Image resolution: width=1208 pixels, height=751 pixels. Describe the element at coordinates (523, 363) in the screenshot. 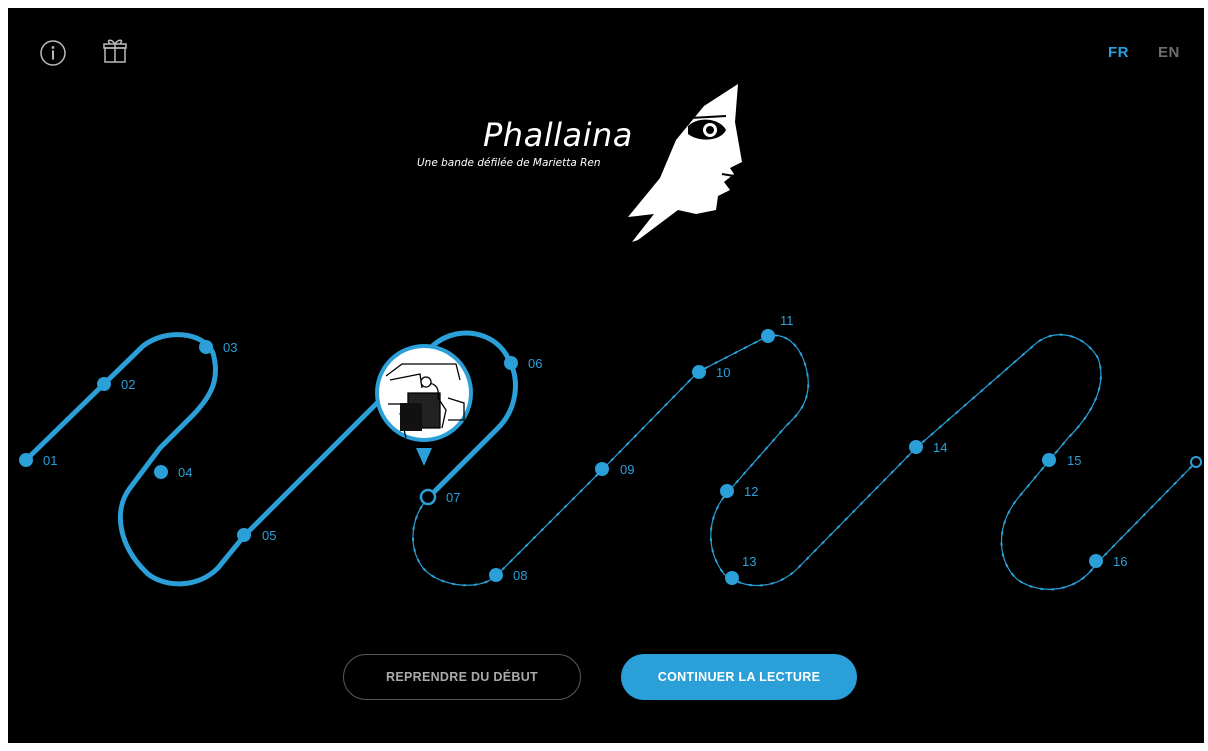

I see `chapter-node-06: 06` at that location.